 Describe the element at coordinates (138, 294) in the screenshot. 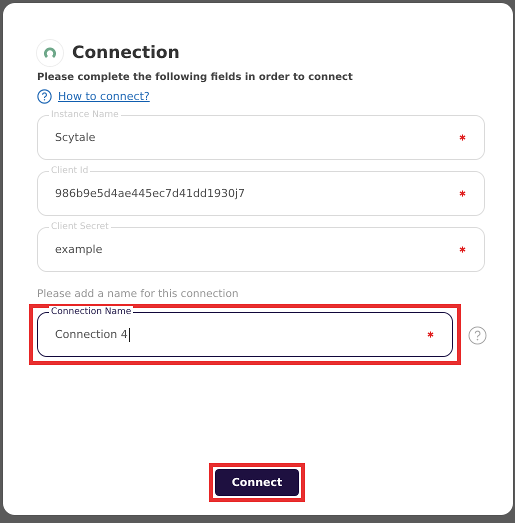

I see `field-hint: Please add a name for this connection` at that location.